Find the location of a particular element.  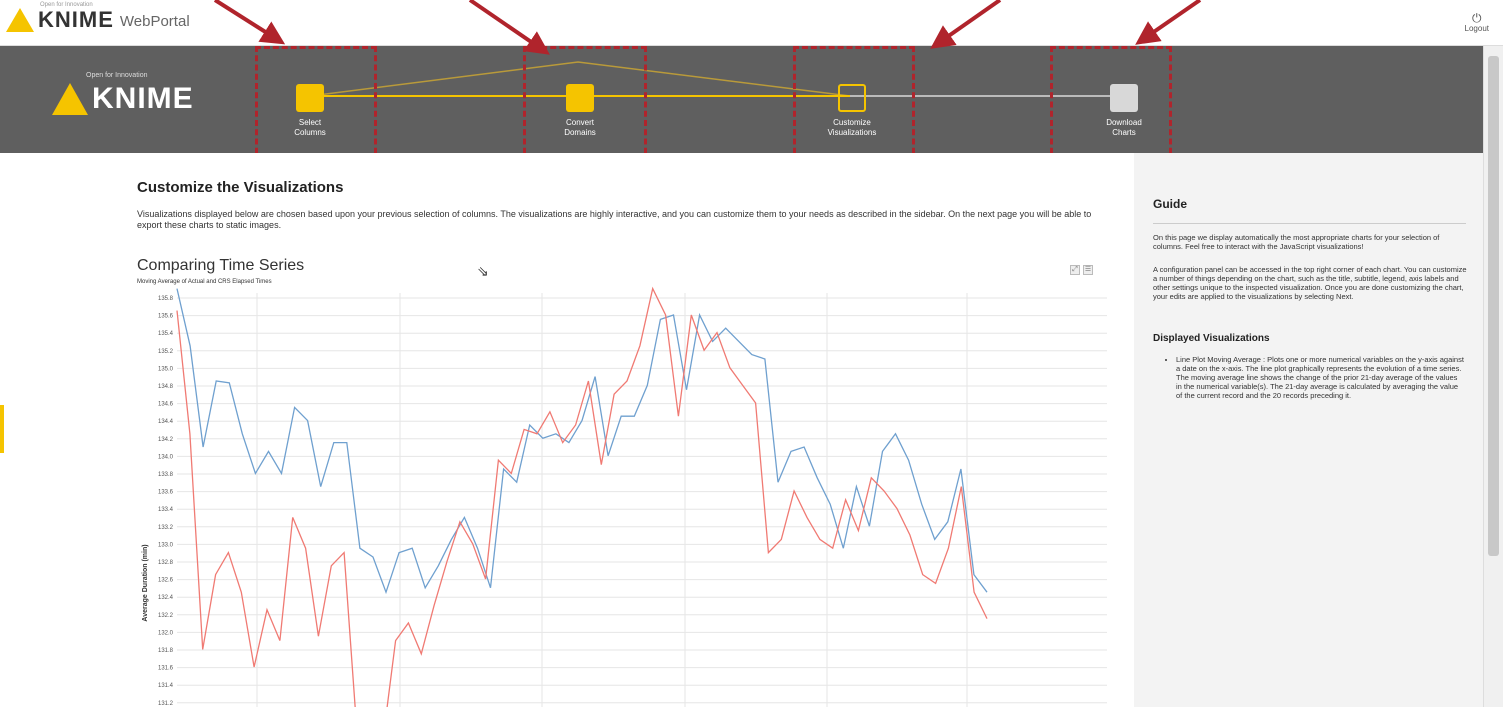

y-tick-label: 132.0 is located at coordinates (166, 633).